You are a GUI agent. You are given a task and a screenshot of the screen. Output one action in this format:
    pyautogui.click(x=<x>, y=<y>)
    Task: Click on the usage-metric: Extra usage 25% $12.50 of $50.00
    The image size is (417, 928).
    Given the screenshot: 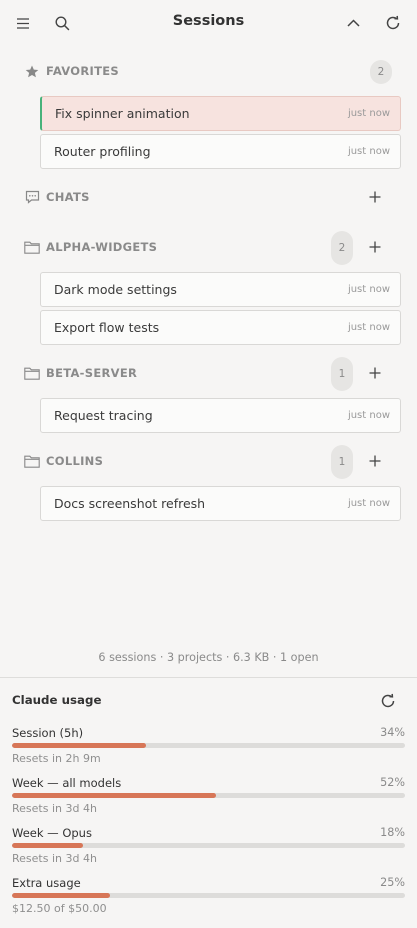 What is the action you would take?
    pyautogui.click(x=208, y=899)
    